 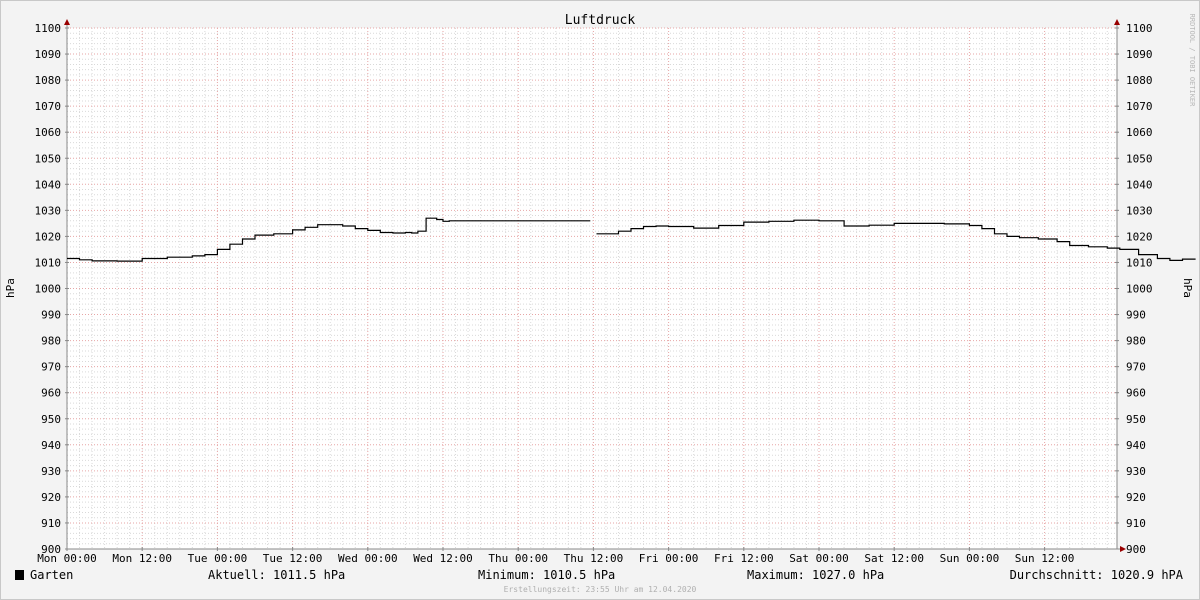 What do you see at coordinates (10, 288) in the screenshot?
I see `y-axis-label-left: hPa` at bounding box center [10, 288].